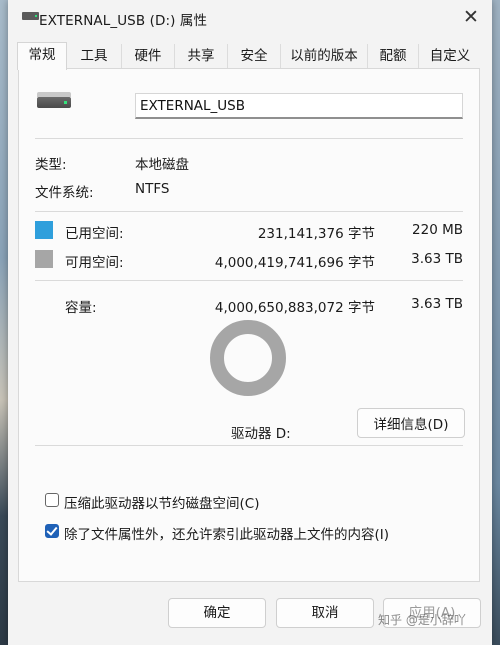  I want to click on type-value: 本地磁盘, so click(162, 165).